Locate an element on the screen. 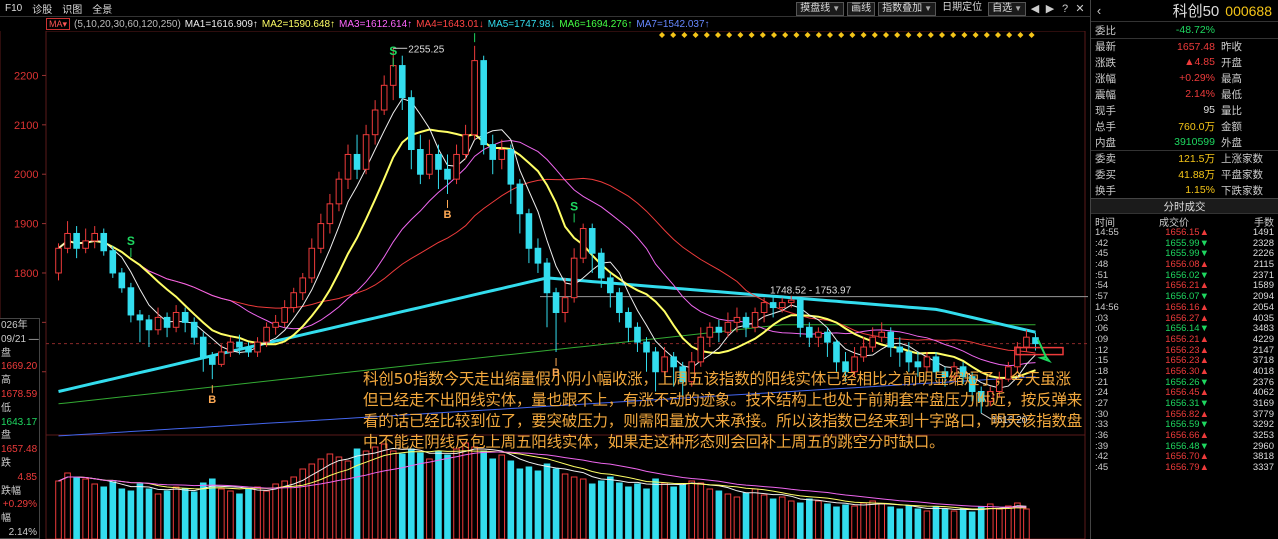 Image resolution: width=1278 pixels, height=539 pixels. quote-label: 总手 is located at coordinates (1105, 126).